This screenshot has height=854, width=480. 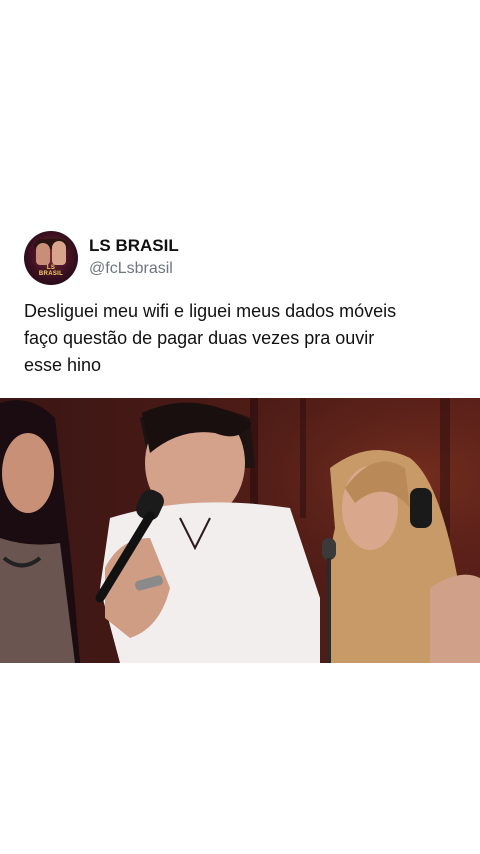 What do you see at coordinates (51, 271) in the screenshot?
I see `avatar-logo-text: LS BRASIL` at bounding box center [51, 271].